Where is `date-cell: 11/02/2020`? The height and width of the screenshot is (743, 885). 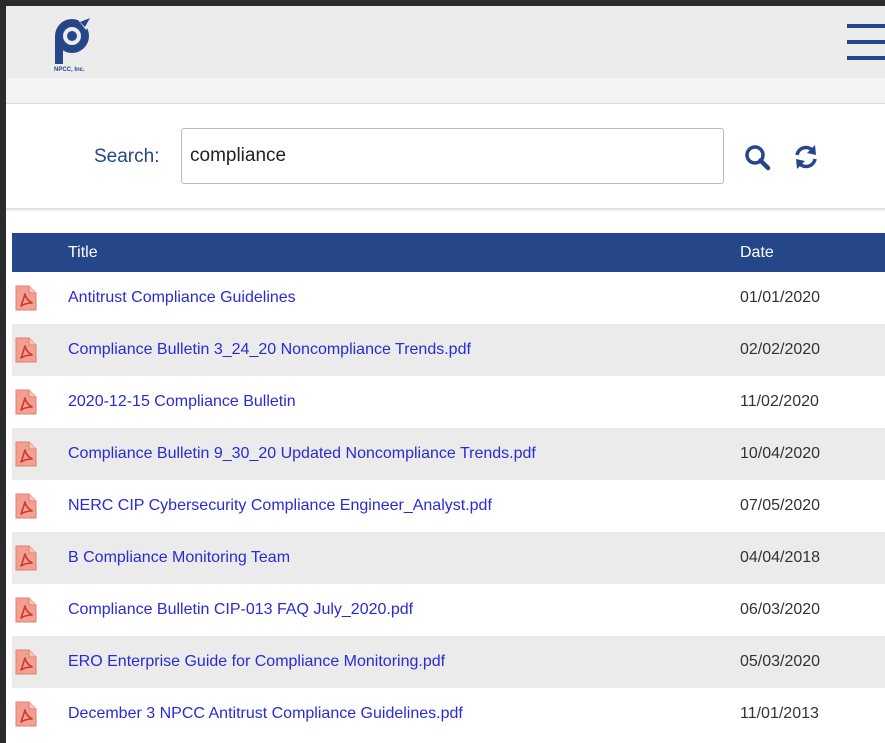 date-cell: 11/02/2020 is located at coordinates (812, 402).